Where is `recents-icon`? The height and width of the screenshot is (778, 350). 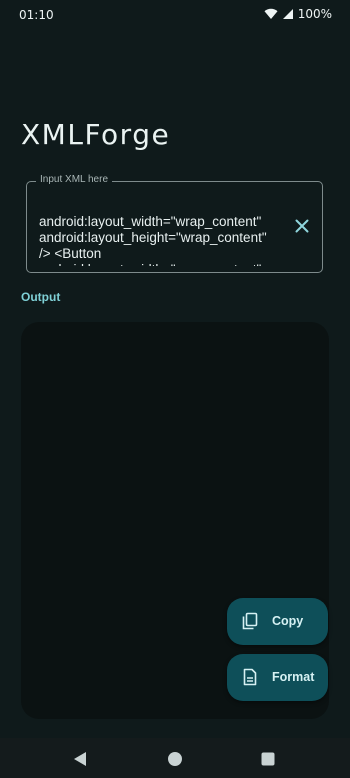
recents-icon is located at coordinates (268, 762).